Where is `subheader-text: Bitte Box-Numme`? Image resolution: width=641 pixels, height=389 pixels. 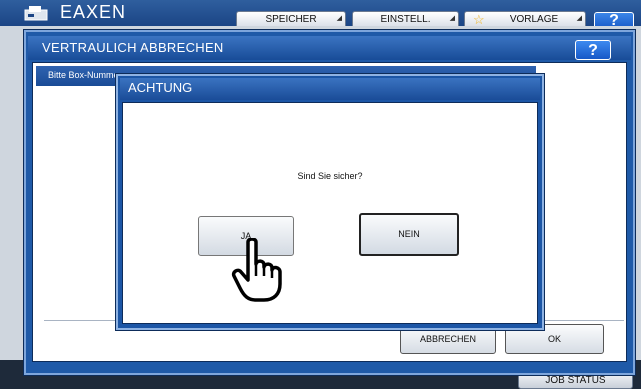
subheader-text: Bitte Box-Numme is located at coordinates (83, 75).